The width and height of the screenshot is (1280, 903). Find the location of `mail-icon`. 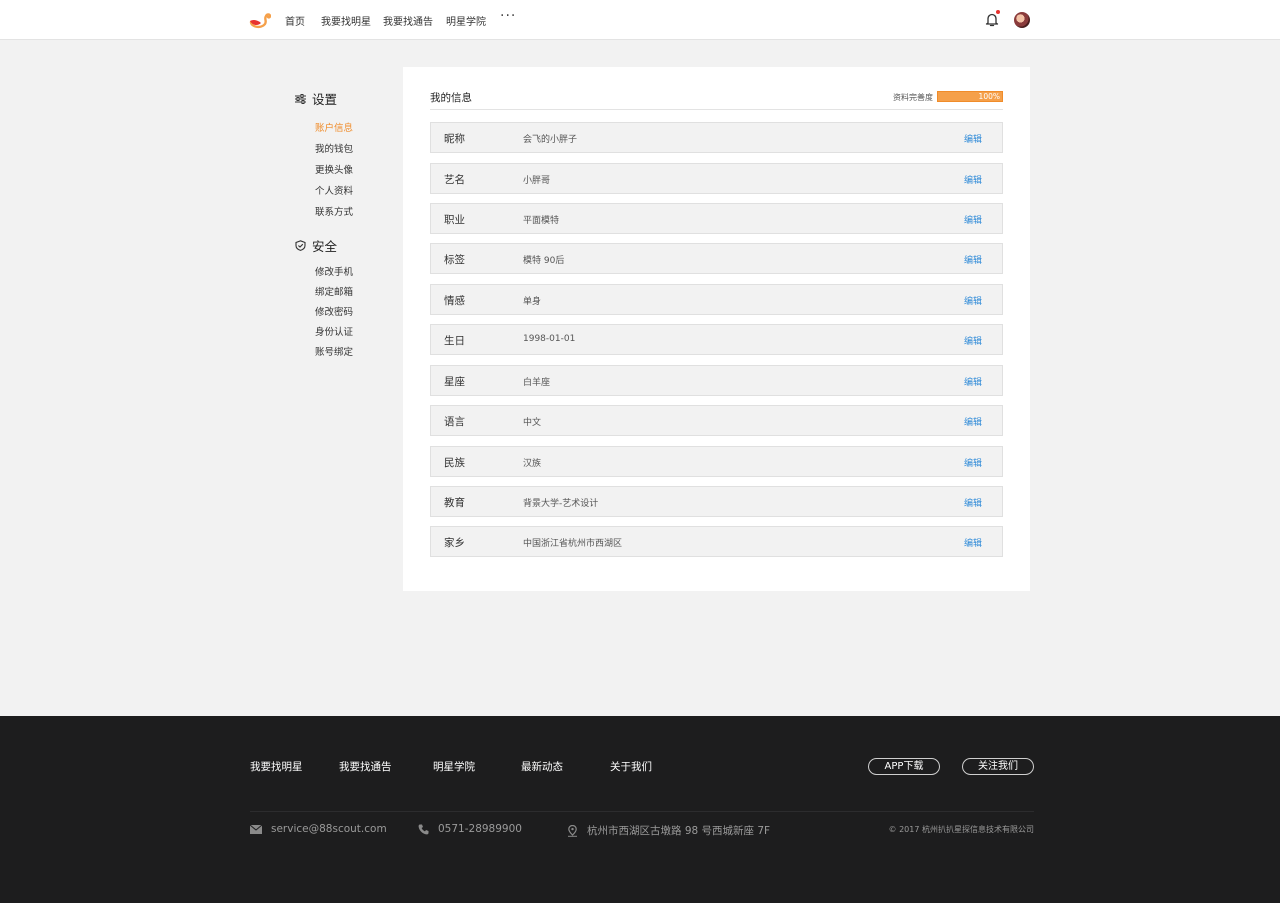

mail-icon is located at coordinates (256, 829).